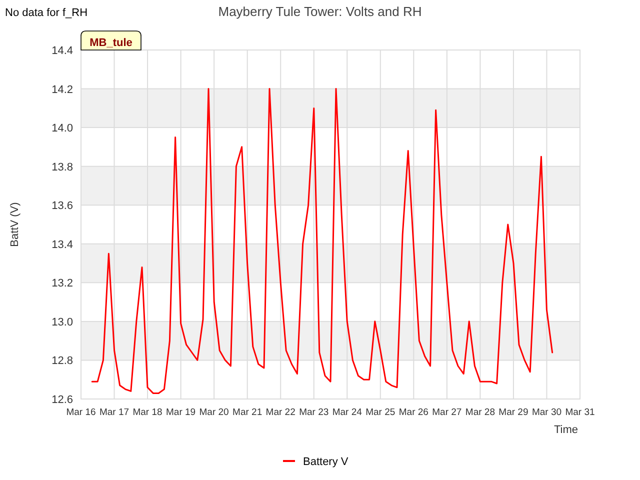  What do you see at coordinates (15, 224) in the screenshot?
I see `y-axis-label: BattV (V)` at bounding box center [15, 224].